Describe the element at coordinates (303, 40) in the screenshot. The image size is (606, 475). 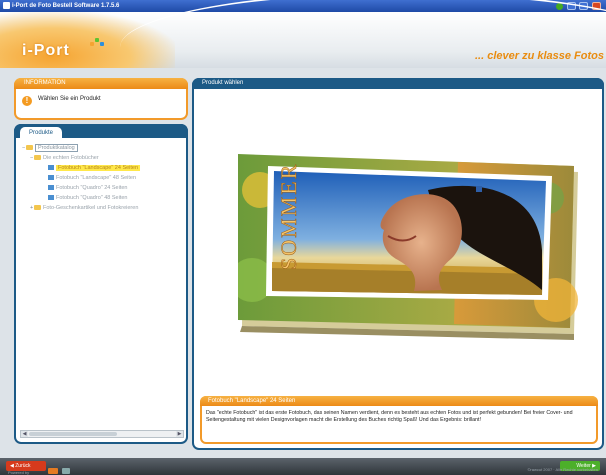
I see `header-banner: i-Port ... clever zu klasse Fotos` at that location.